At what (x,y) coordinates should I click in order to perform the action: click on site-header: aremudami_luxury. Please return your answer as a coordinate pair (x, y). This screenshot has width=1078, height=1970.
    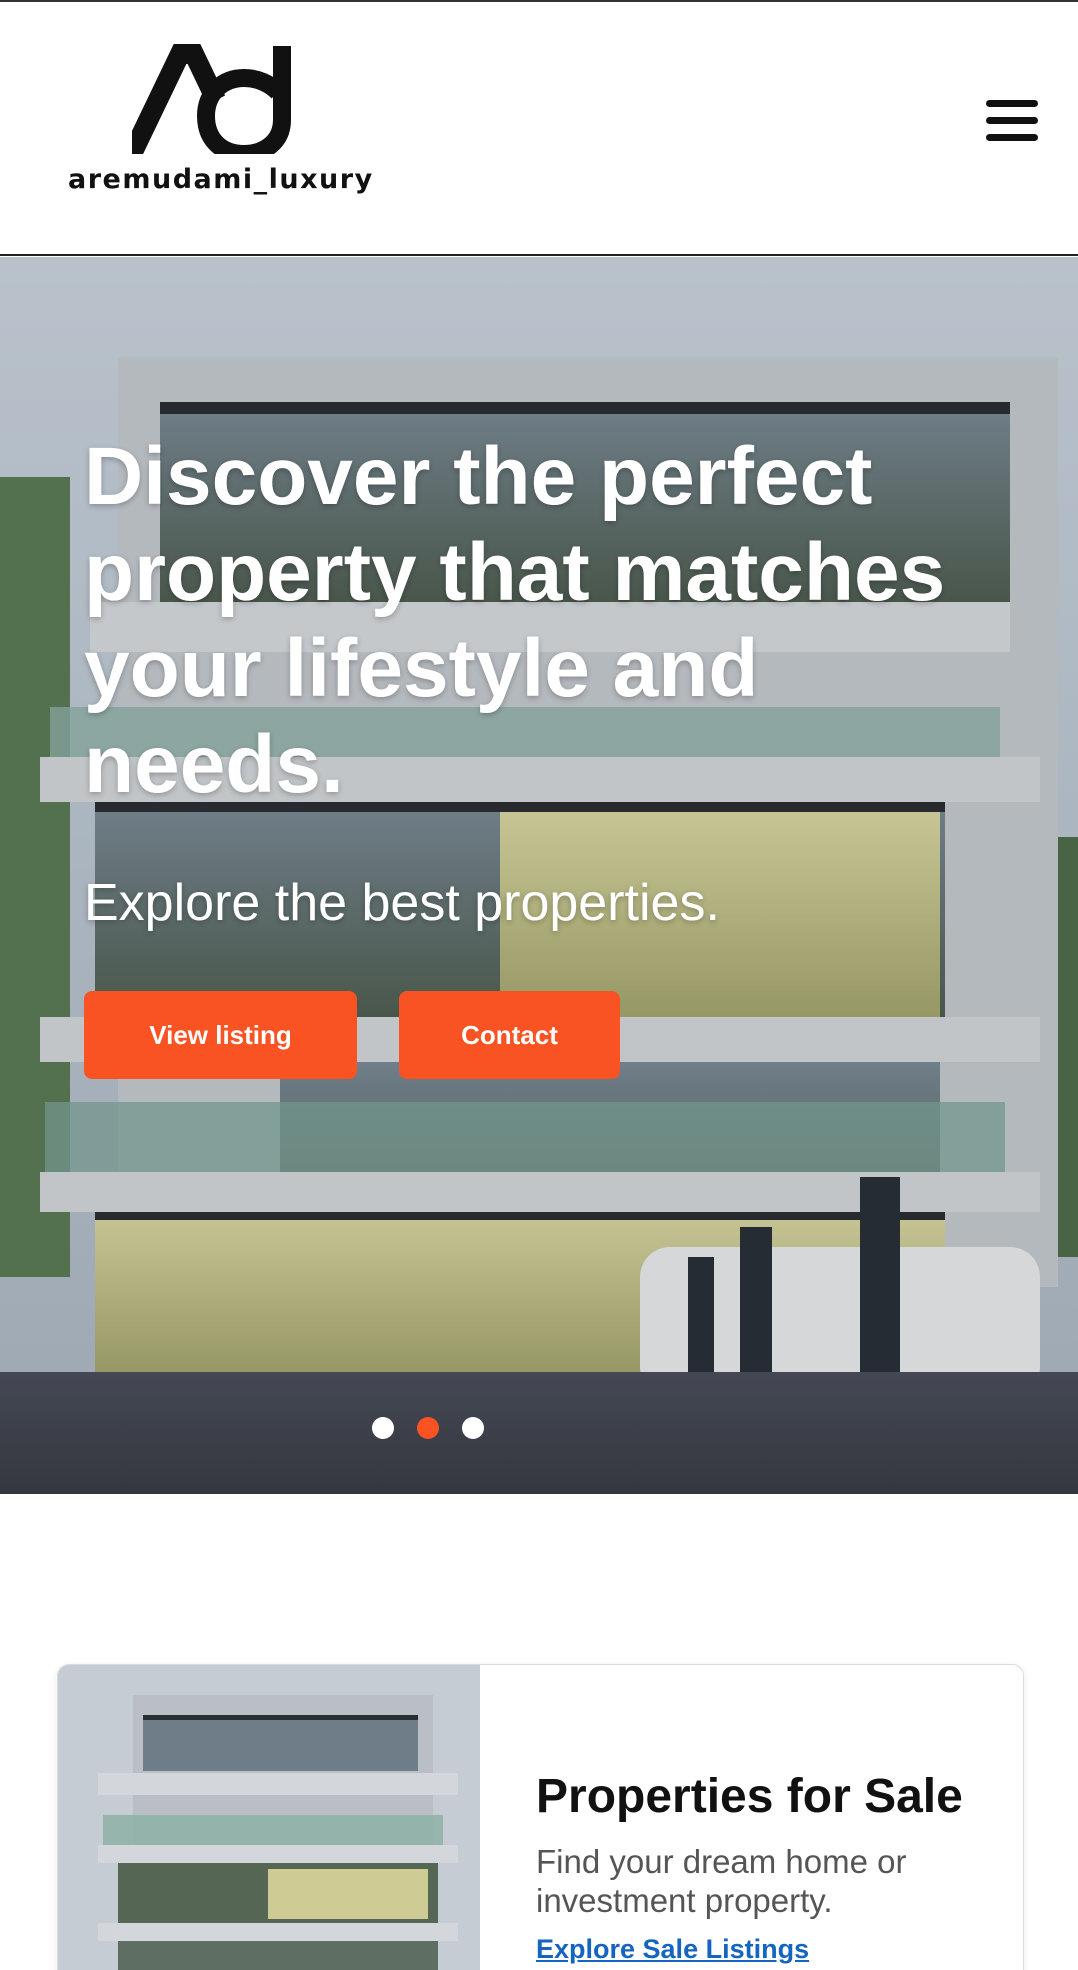
    Looking at the image, I should click on (539, 129).